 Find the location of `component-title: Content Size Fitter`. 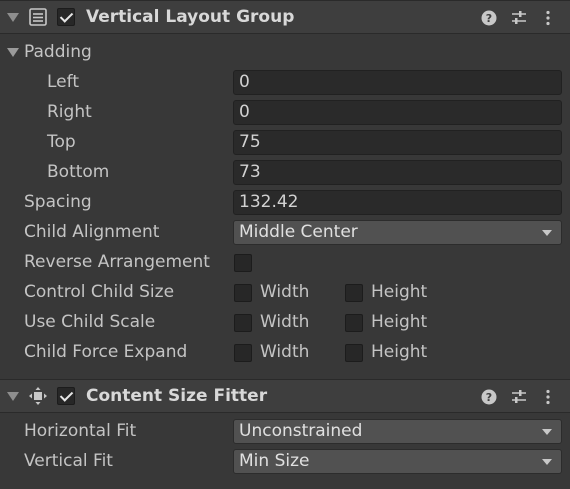

component-title: Content Size Fitter is located at coordinates (177, 396).